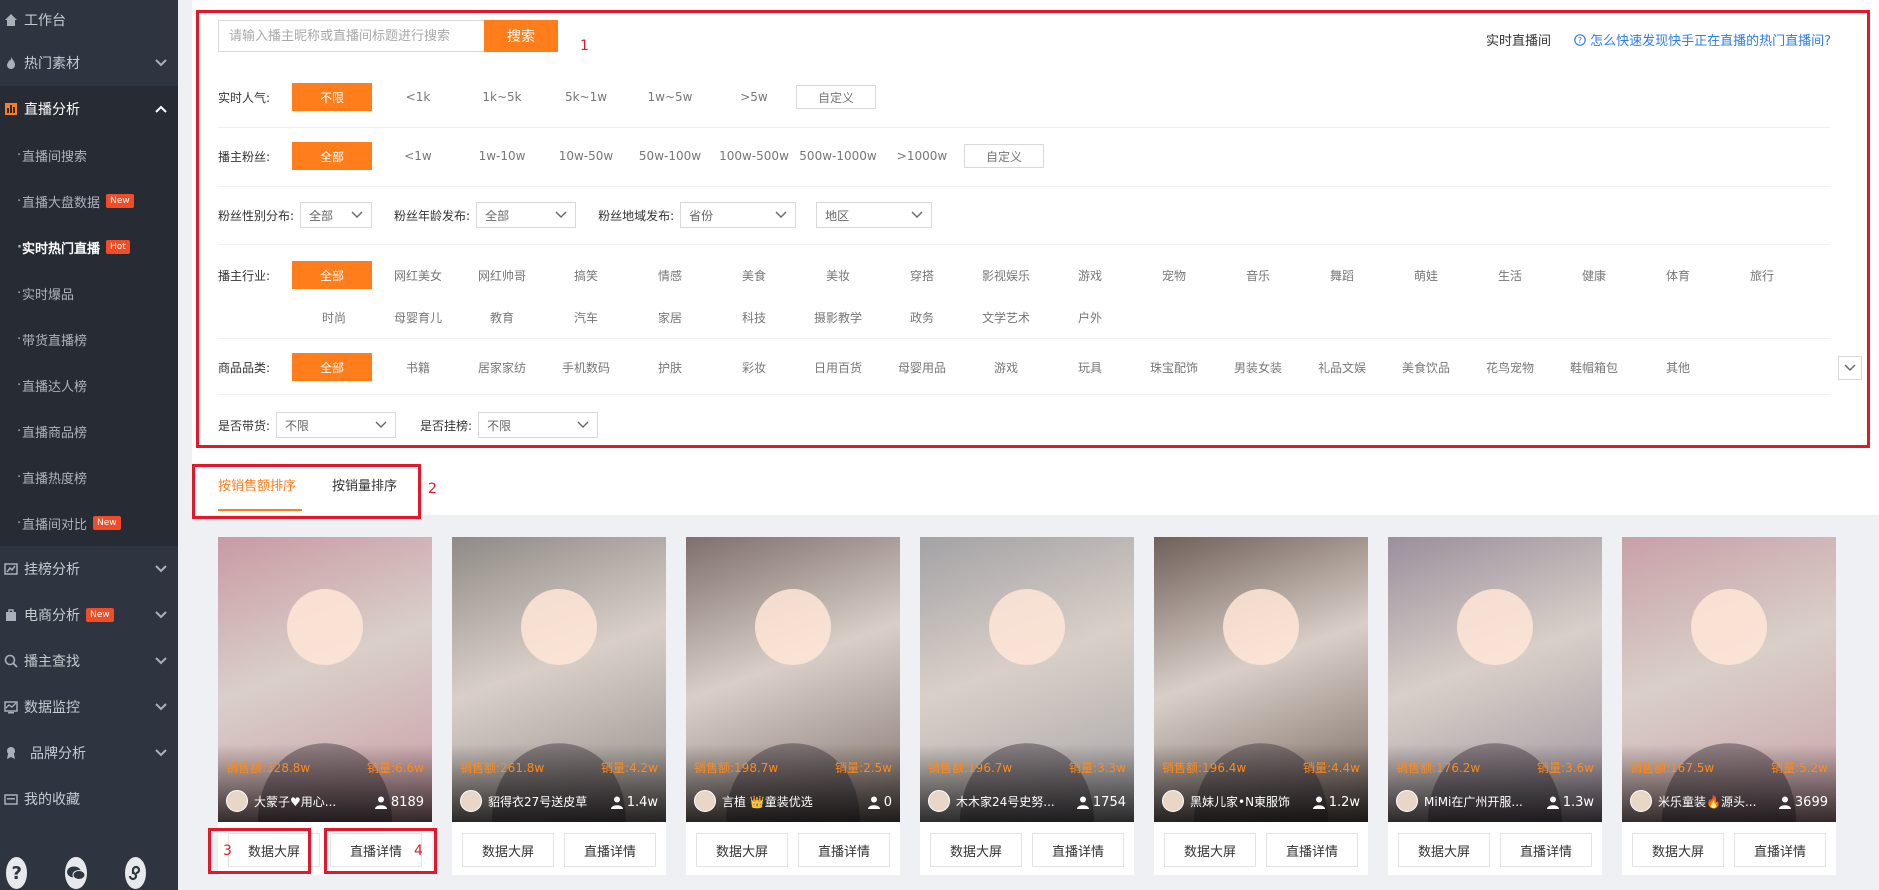 Image resolution: width=1879 pixels, height=890 pixels. What do you see at coordinates (89, 63) in the screenshot?
I see `nav-hot-material: 热门素材` at bounding box center [89, 63].